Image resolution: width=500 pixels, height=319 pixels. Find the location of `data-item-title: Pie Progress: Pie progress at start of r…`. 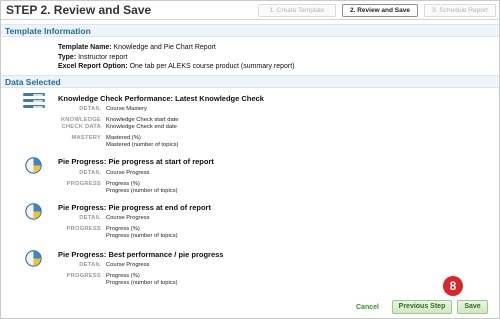

data-item-title: Pie Progress: Pie progress at start of r… is located at coordinates (136, 161).